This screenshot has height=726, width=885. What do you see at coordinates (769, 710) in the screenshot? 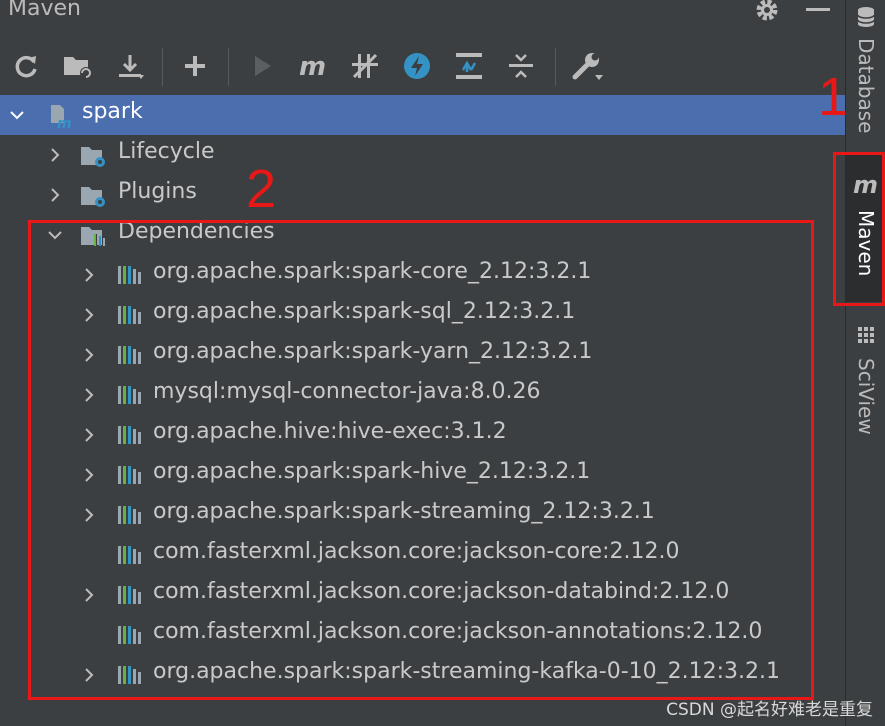
I see `watermark: CSDN @起名好难老是重复` at bounding box center [769, 710].